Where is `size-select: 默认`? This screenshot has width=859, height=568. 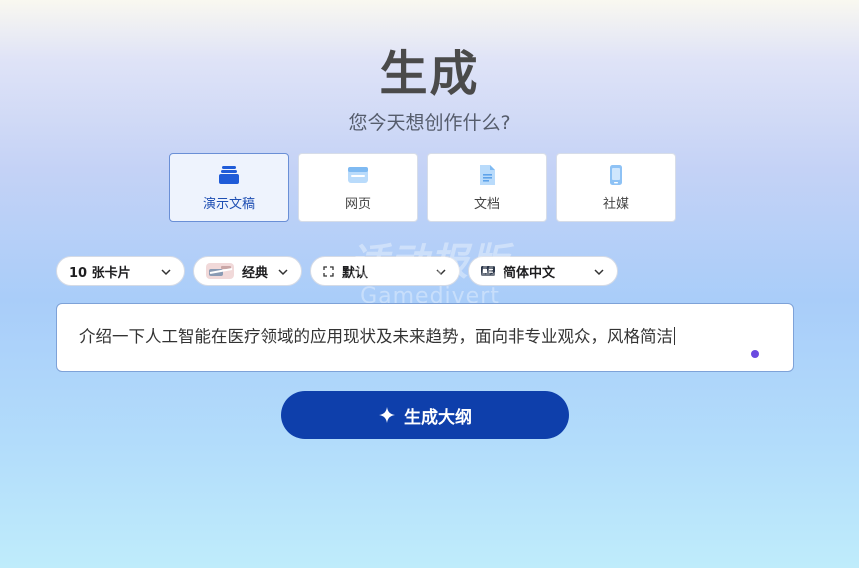 size-select: 默认 is located at coordinates (385, 271).